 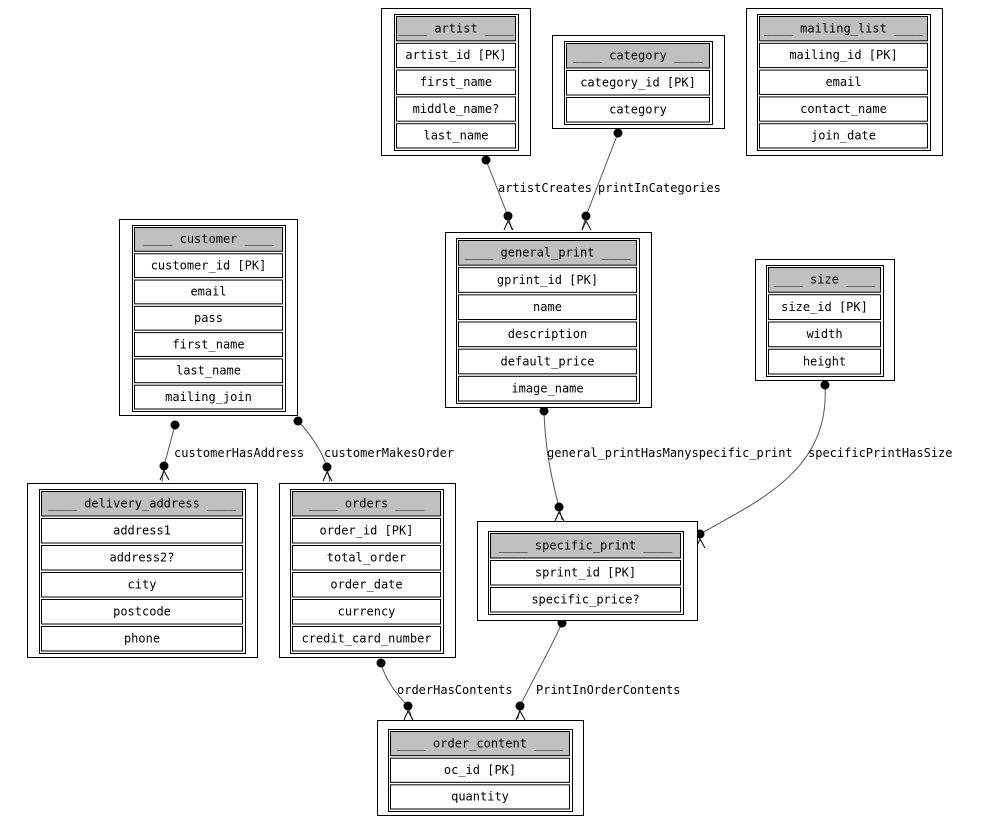 I want to click on table-field: contact_name, so click(x=843, y=109).